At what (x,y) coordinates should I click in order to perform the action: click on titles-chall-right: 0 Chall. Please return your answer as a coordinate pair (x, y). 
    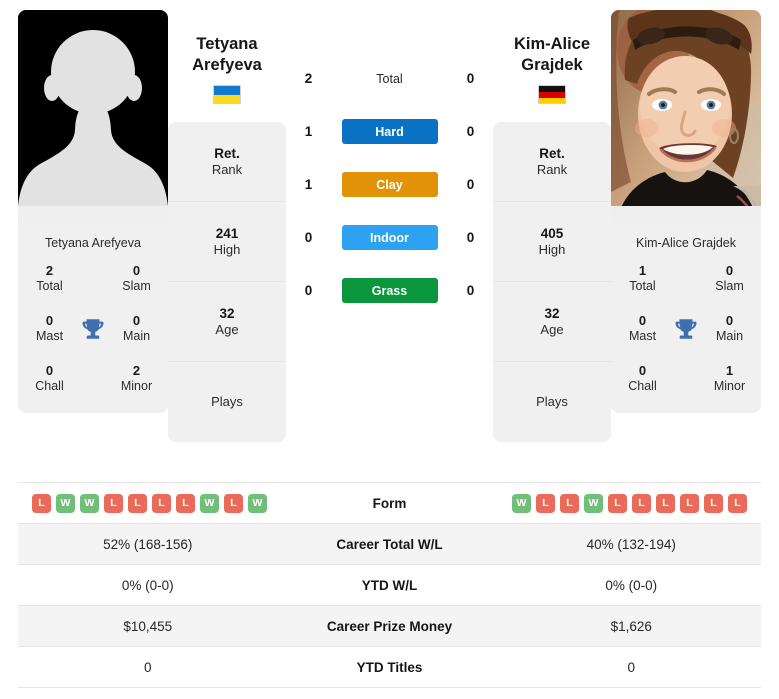
    Looking at the image, I should click on (642, 379).